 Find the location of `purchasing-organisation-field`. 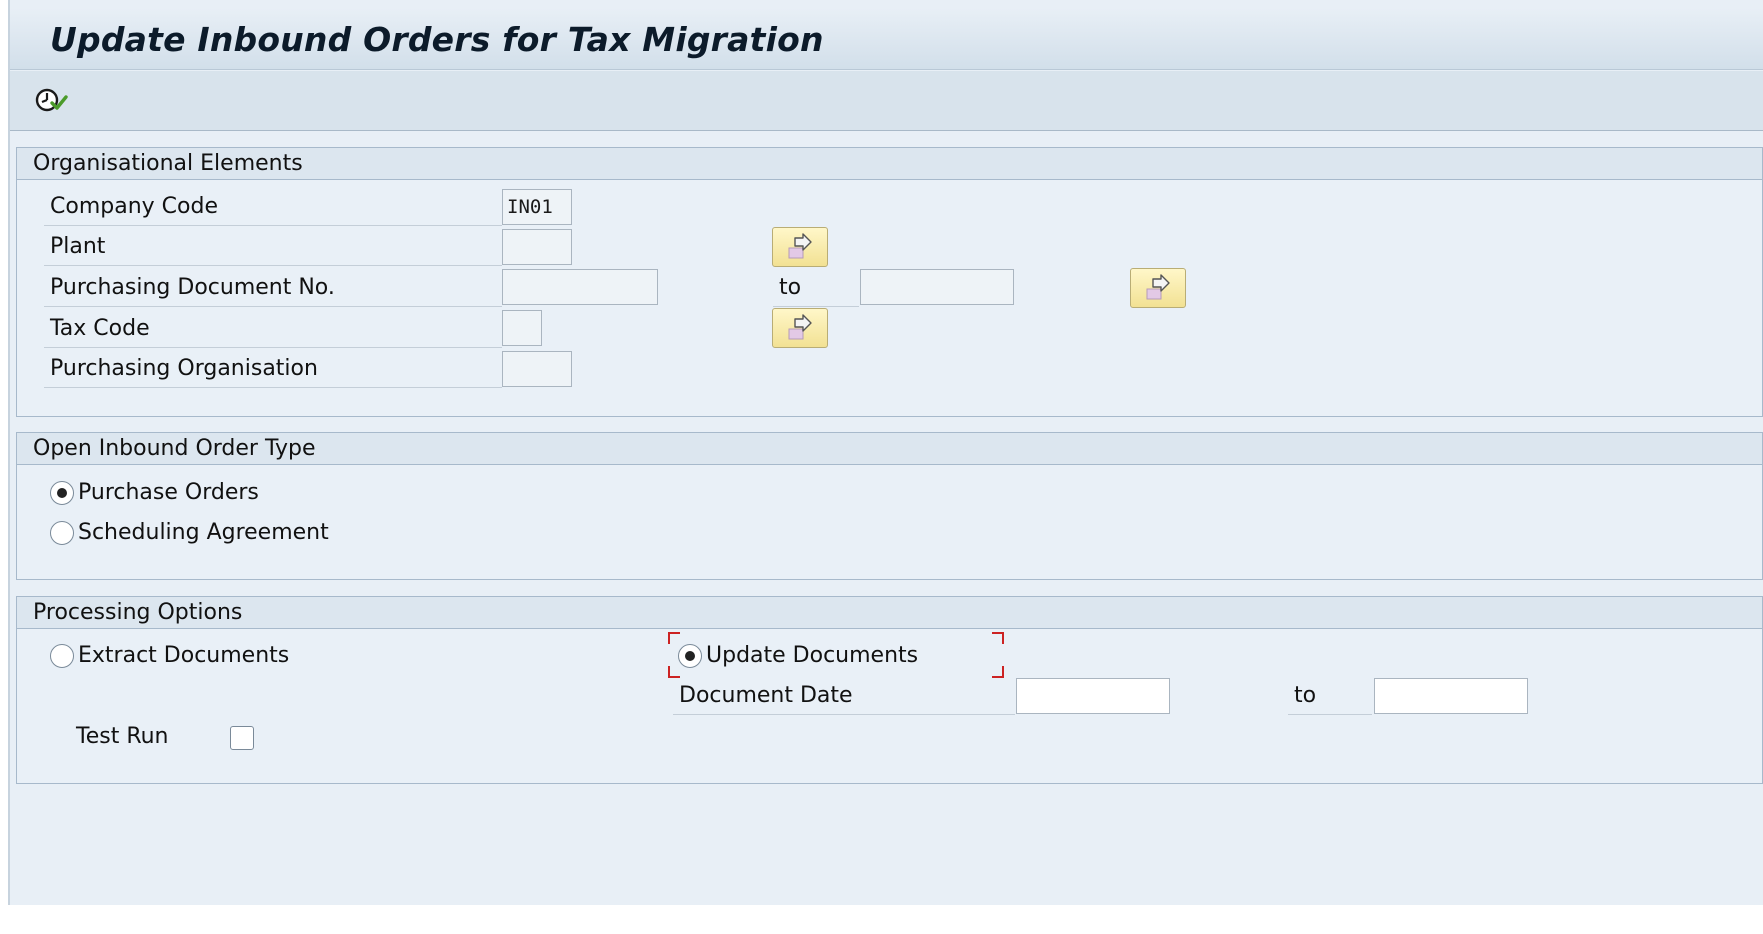

purchasing-organisation-field is located at coordinates (537, 369).